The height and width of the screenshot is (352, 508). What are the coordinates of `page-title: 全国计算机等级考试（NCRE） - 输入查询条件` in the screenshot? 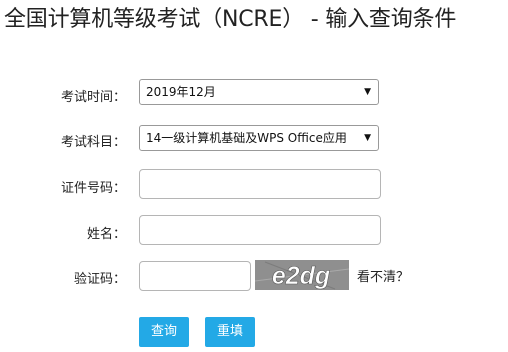 It's located at (230, 19).